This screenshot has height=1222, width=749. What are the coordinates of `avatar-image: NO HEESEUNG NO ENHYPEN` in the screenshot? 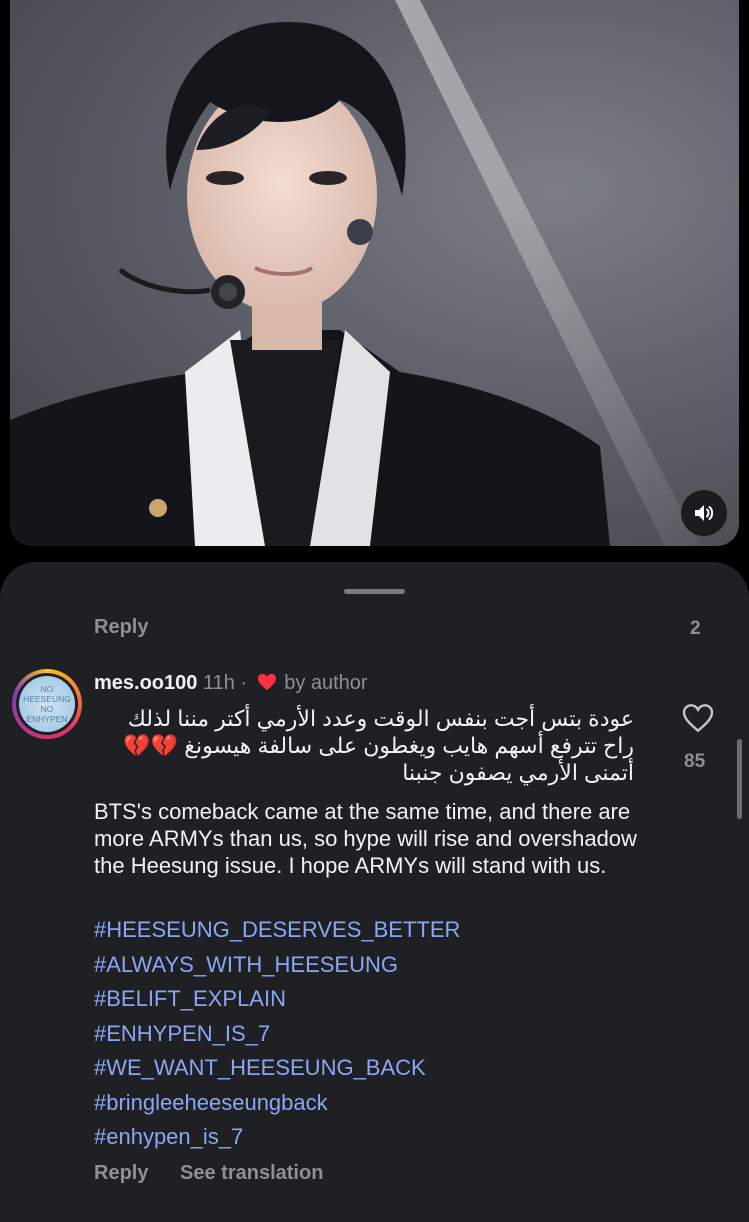 It's located at (47, 704).